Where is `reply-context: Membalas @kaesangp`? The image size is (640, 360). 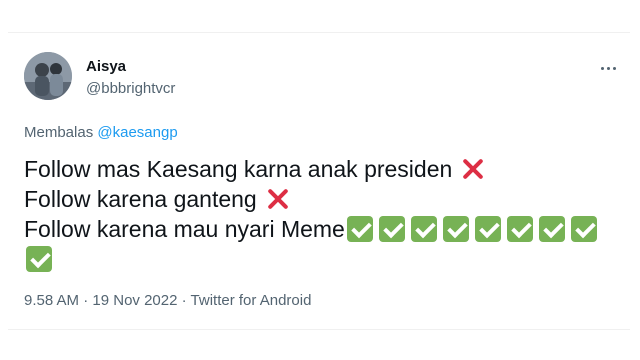 reply-context: Membalas @kaesangp is located at coordinates (101, 133).